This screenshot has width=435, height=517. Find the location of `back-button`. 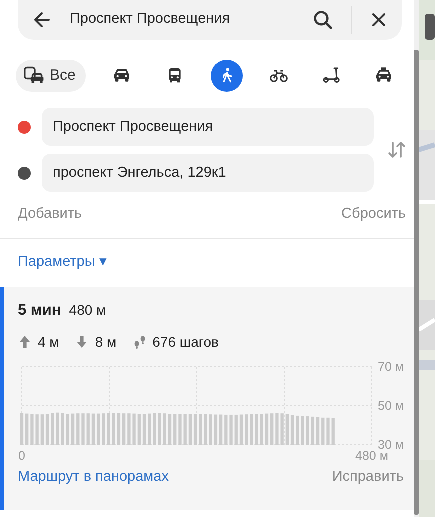

back-button is located at coordinates (42, 20).